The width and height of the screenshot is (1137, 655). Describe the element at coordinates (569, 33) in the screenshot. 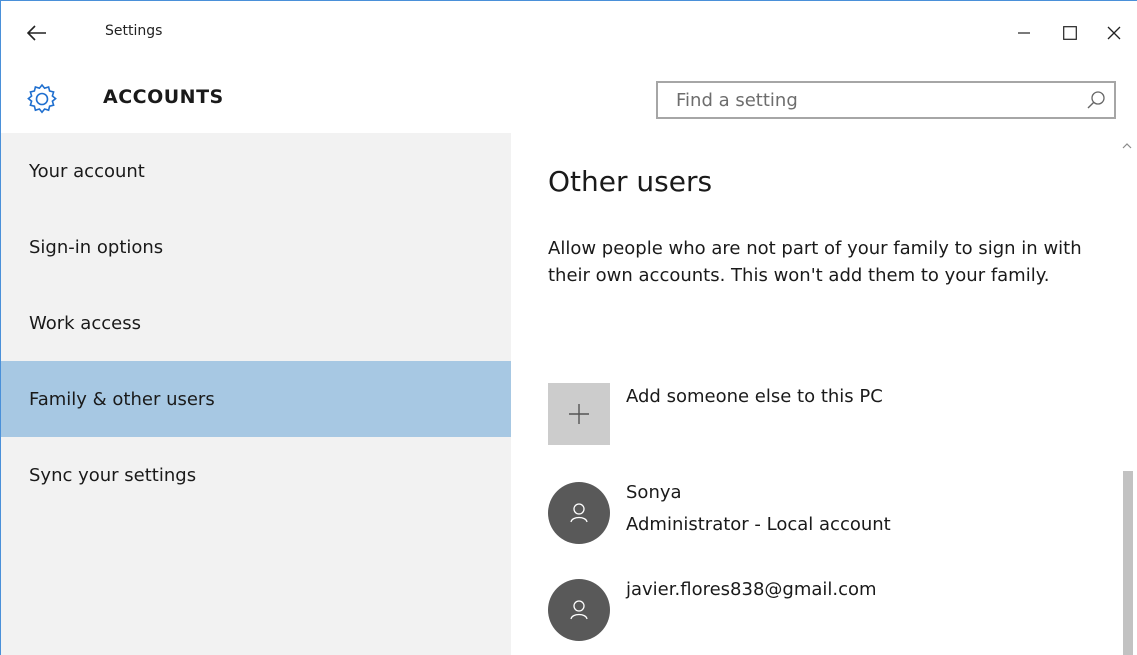

I see `title-bar: Settings` at that location.